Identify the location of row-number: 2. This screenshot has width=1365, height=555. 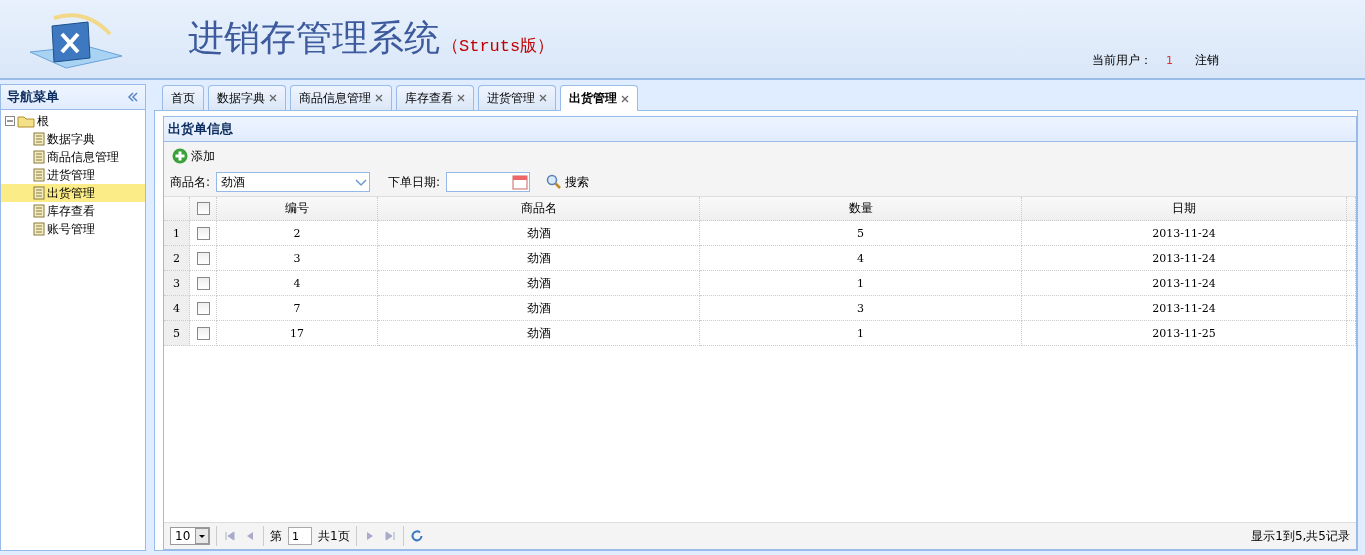
(177, 258).